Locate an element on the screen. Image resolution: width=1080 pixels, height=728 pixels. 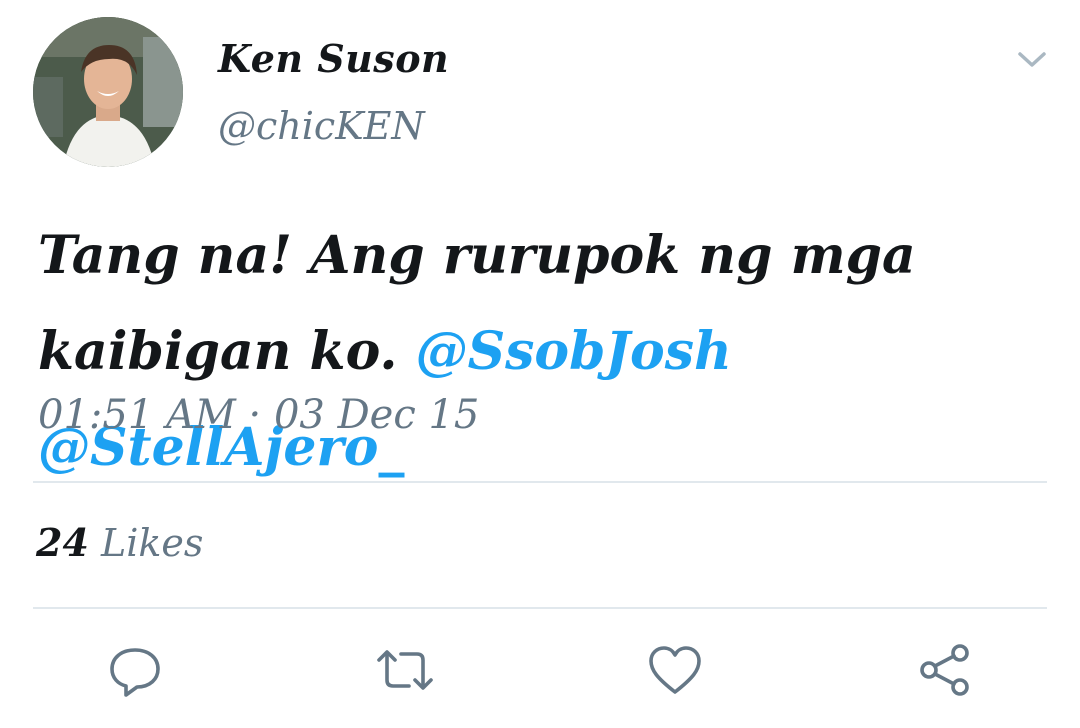
reply-button is located at coordinates (135, 670).